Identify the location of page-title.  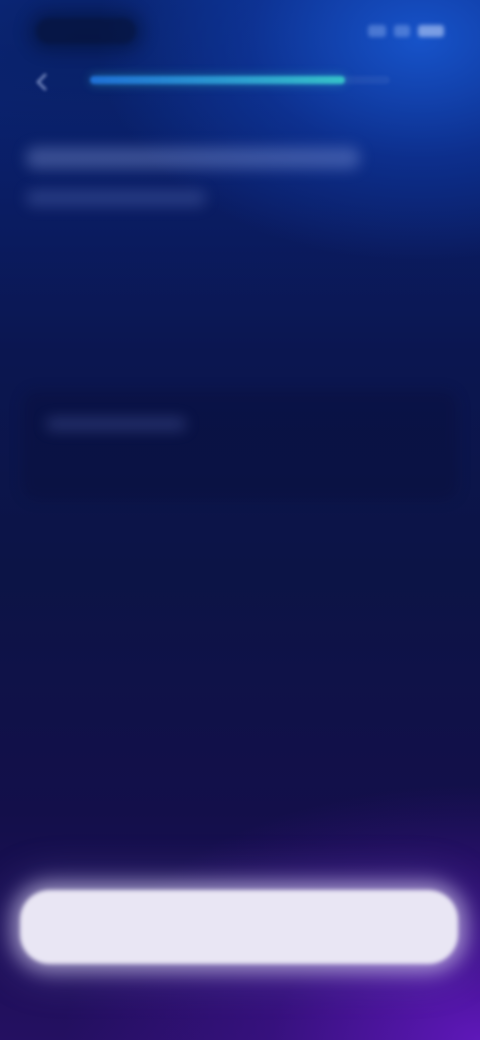
(241, 157).